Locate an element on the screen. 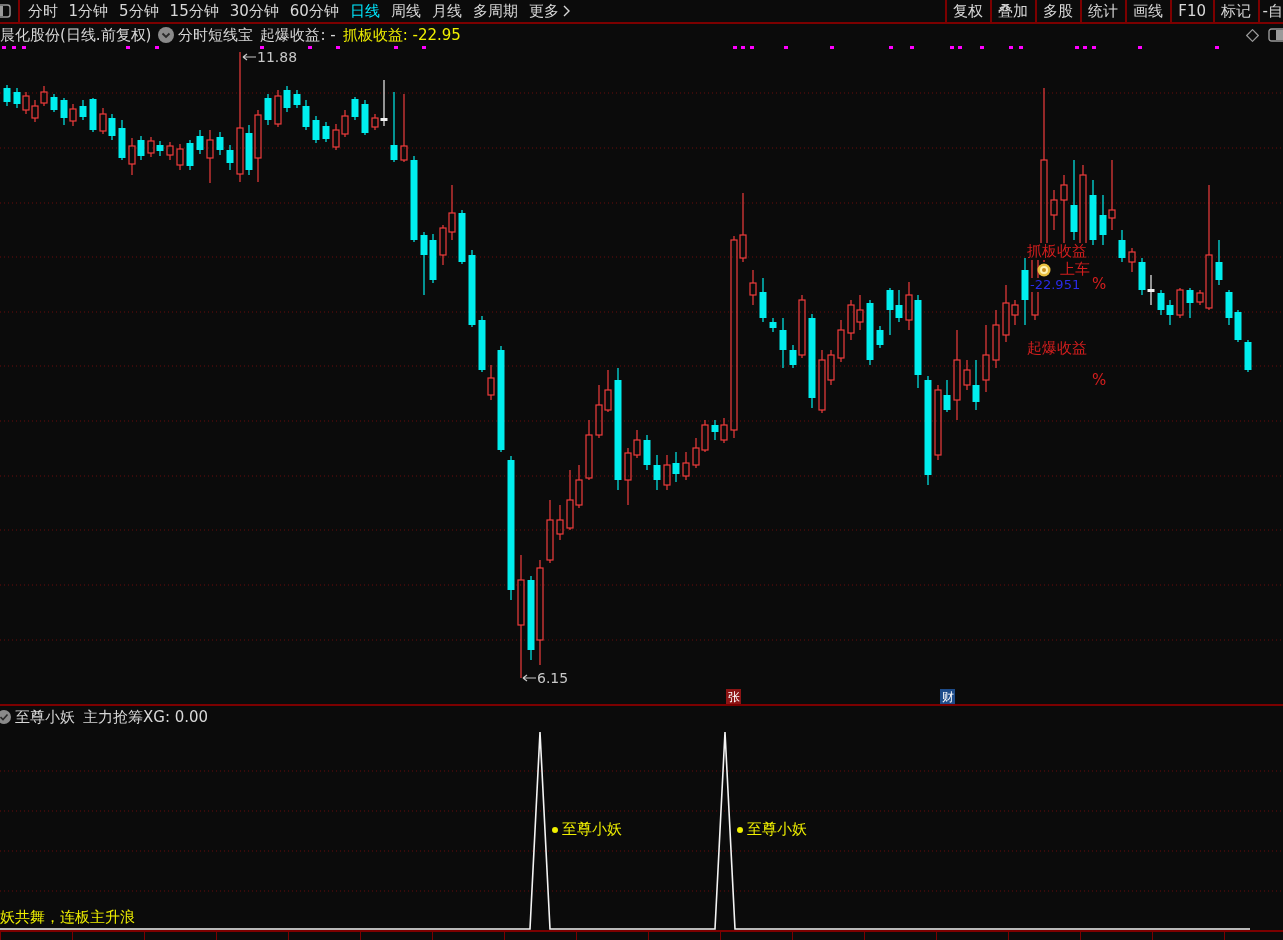  tool-button: 画线 is located at coordinates (1147, 11).